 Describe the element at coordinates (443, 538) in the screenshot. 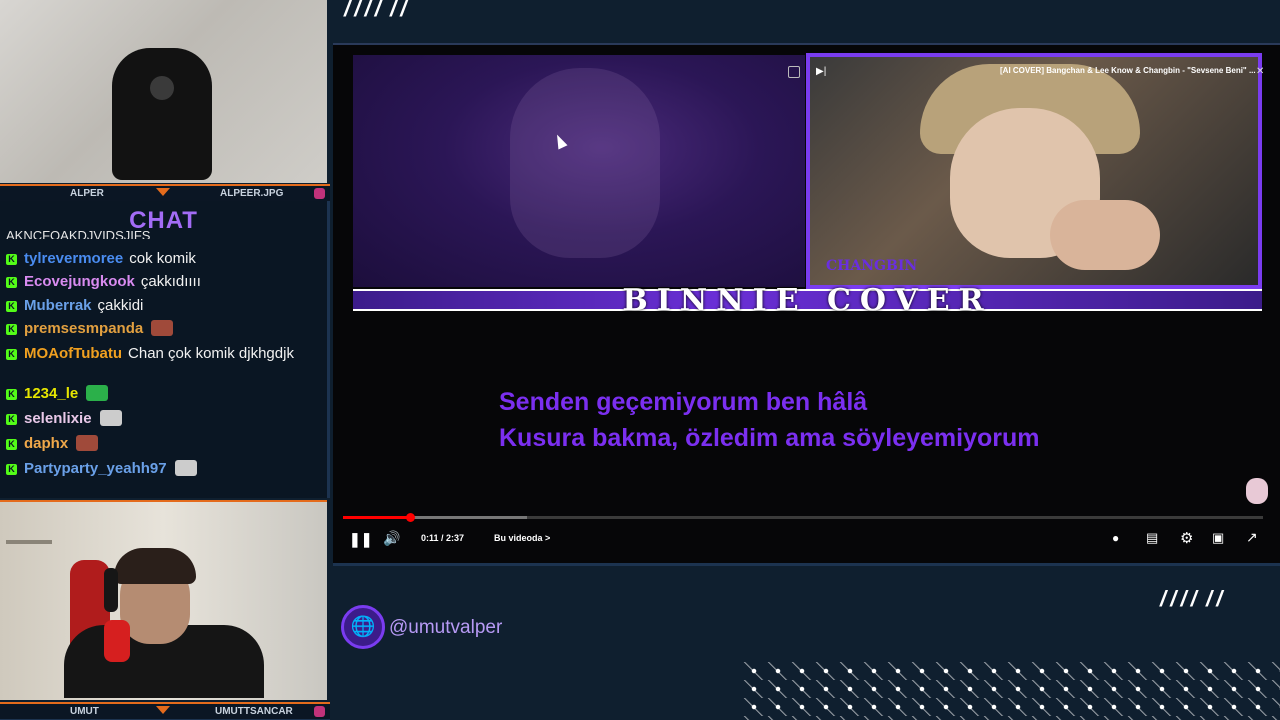

I see `video-time: 0:11 / 2:37` at that location.